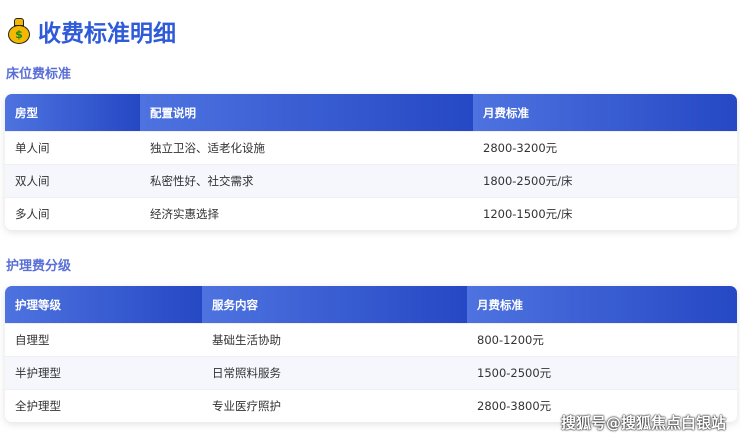  Describe the element at coordinates (371, 213) in the screenshot. I see `table-row: 多人间 经济实惠选择 1200-1500元/床` at that location.